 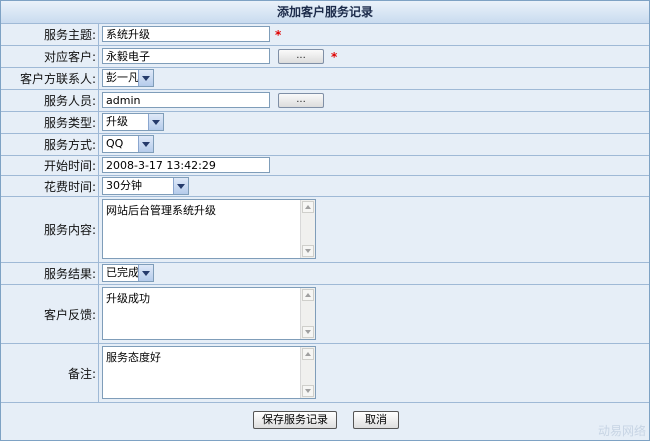 What do you see at coordinates (57, 79) in the screenshot?
I see `contact-label: 客户方联系人:` at bounding box center [57, 79].